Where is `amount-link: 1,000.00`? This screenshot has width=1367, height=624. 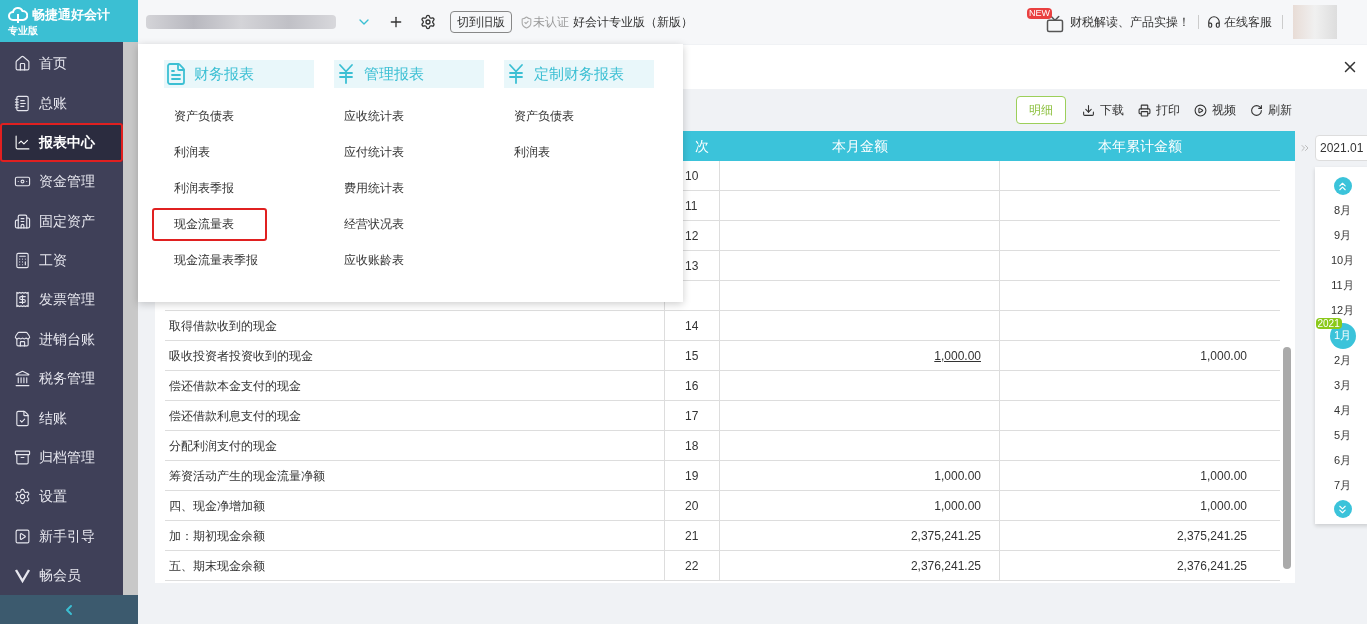
amount-link: 1,000.00 is located at coordinates (957, 355).